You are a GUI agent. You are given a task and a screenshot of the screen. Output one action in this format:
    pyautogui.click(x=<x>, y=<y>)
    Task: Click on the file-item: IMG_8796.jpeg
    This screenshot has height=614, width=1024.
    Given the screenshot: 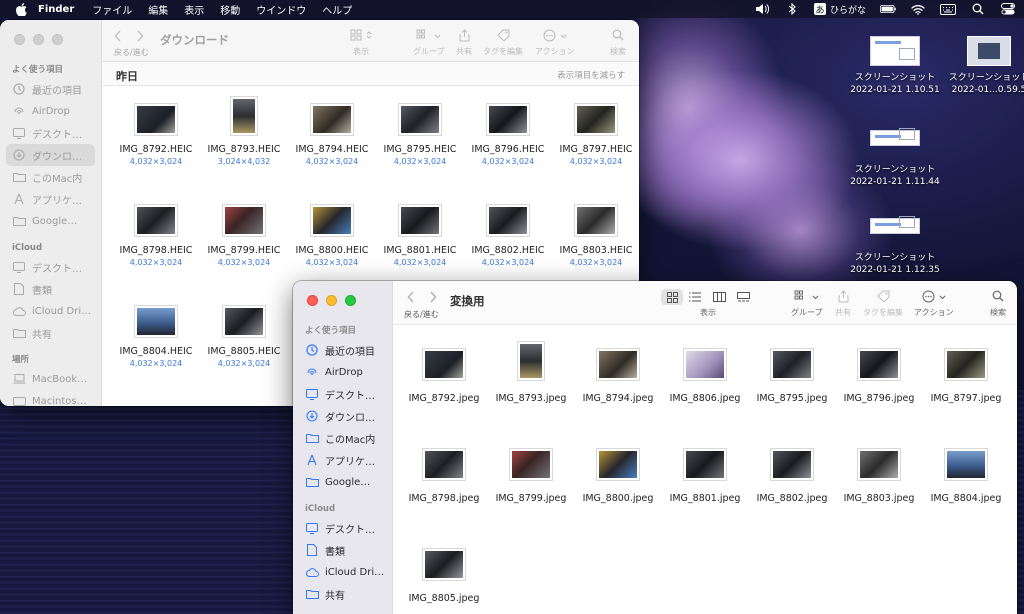 What is the action you would take?
    pyautogui.click(x=879, y=370)
    